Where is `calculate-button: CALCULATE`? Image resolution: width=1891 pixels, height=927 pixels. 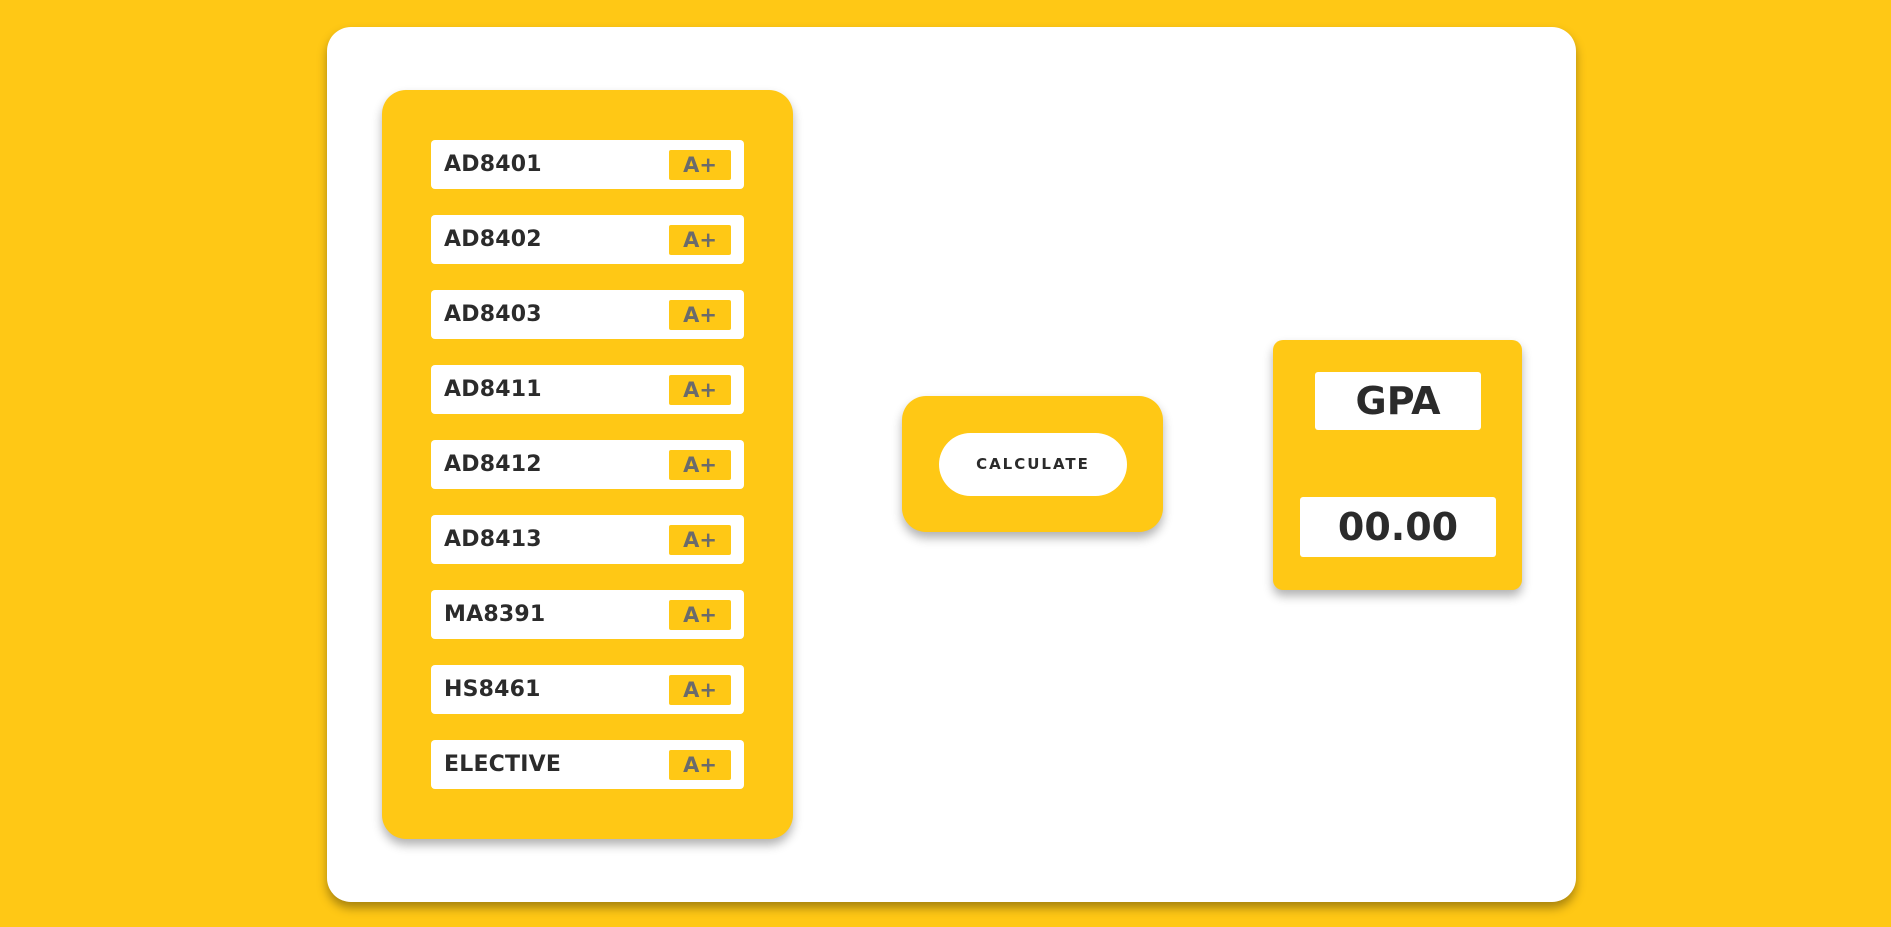 calculate-button: CALCULATE is located at coordinates (1033, 464).